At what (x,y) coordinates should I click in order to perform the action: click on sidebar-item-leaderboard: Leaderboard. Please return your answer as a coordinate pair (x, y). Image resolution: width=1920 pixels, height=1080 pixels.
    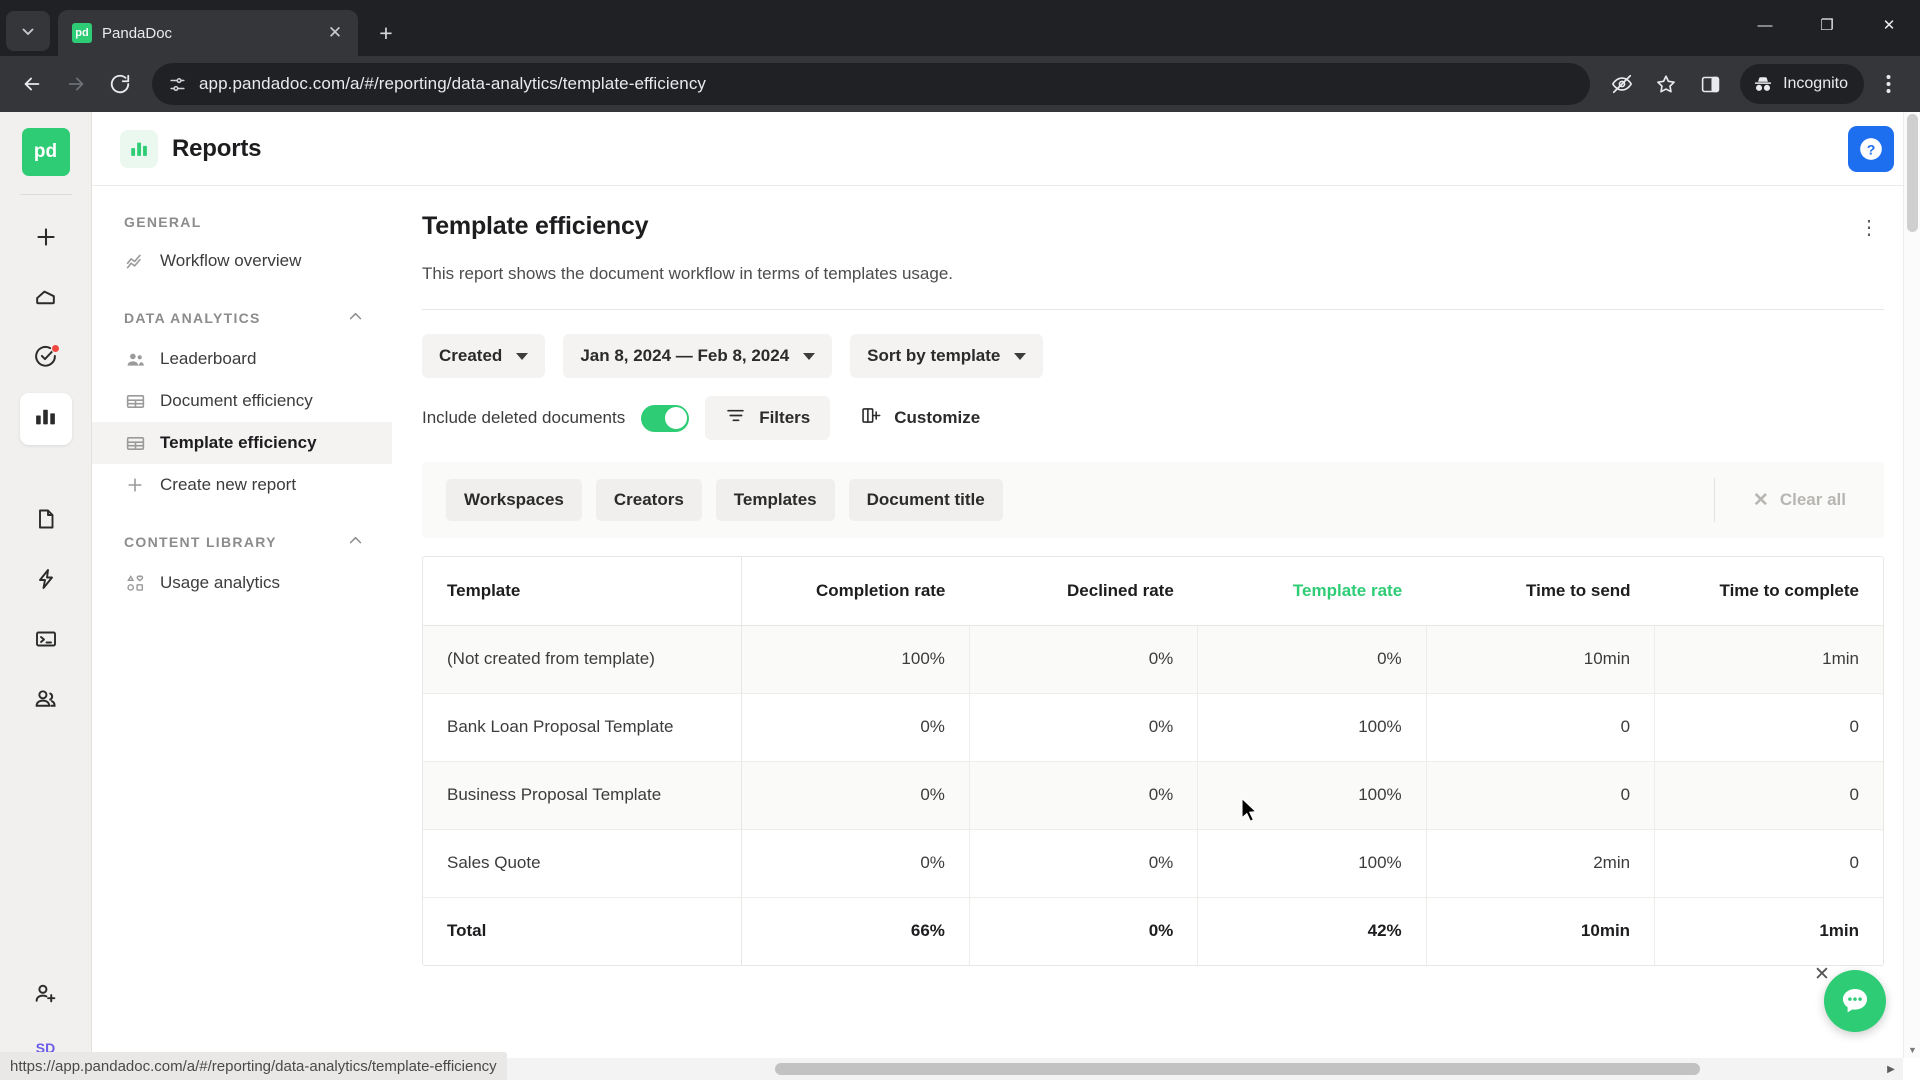
    Looking at the image, I should click on (242, 359).